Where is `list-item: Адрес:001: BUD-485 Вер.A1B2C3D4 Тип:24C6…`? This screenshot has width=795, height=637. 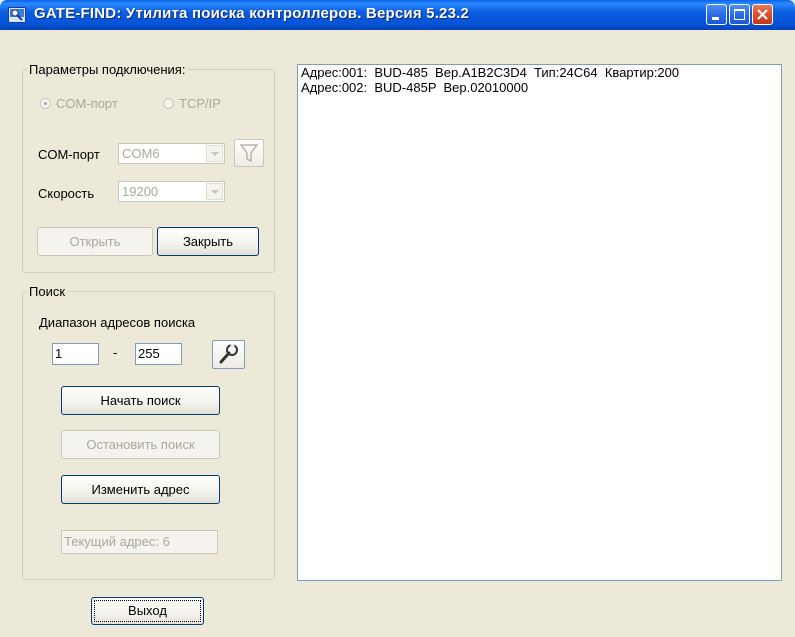
list-item: Адрес:001: BUD-485 Вер.A1B2C3D4 Тип:24C6… is located at coordinates (539, 72).